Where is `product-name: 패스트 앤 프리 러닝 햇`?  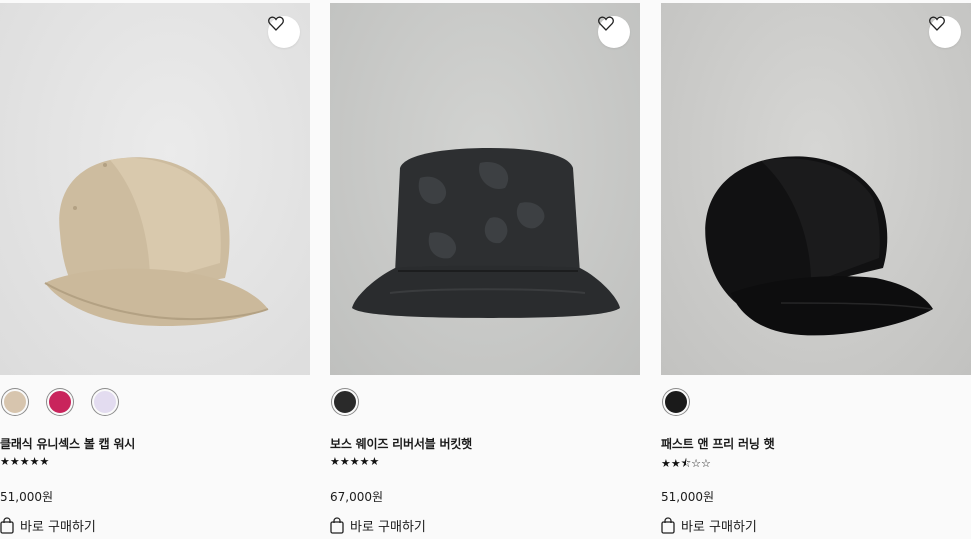 product-name: 패스트 앤 프리 러닝 햇 is located at coordinates (718, 443).